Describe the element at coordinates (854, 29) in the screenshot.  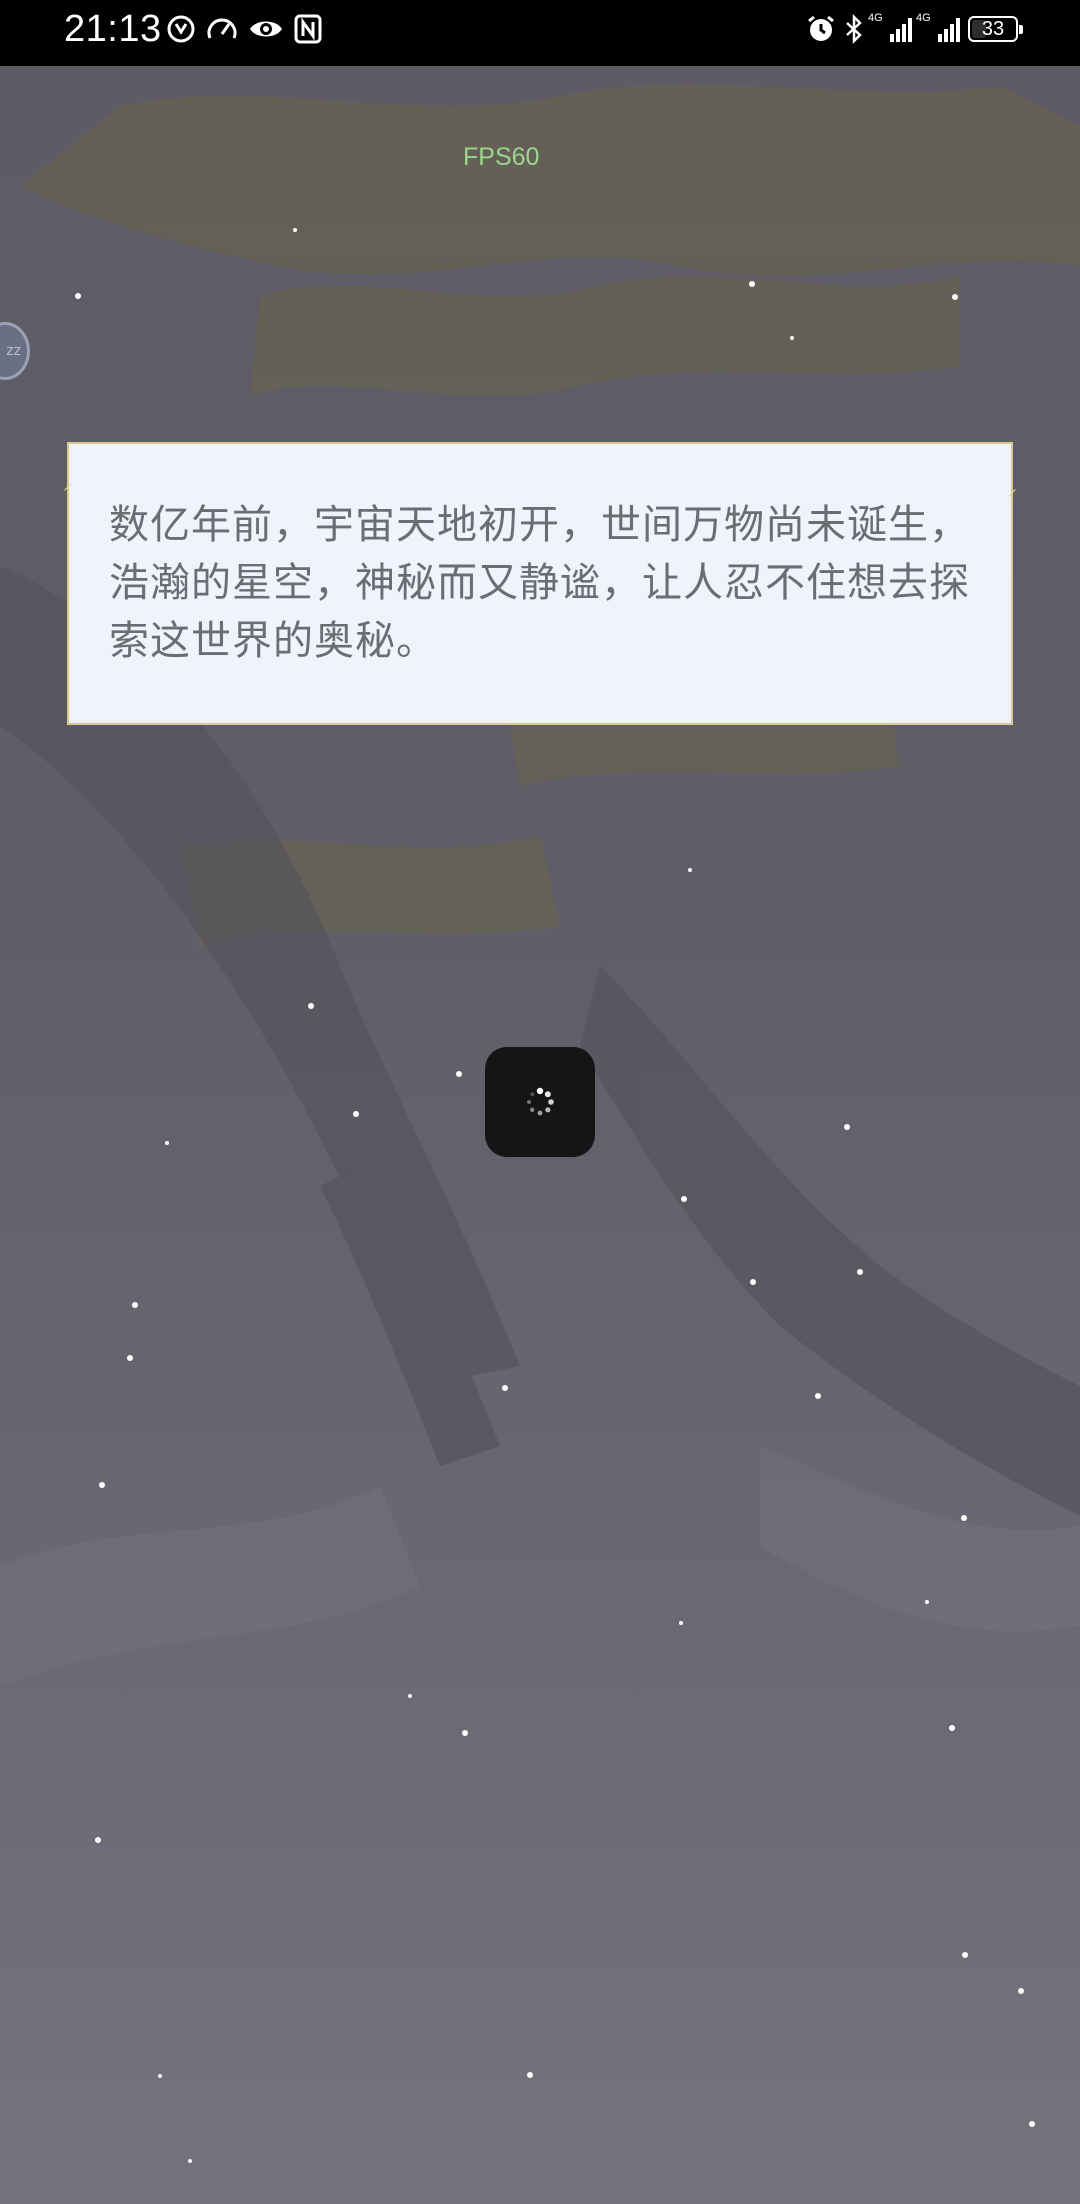
I see `bluetooth-icon` at that location.